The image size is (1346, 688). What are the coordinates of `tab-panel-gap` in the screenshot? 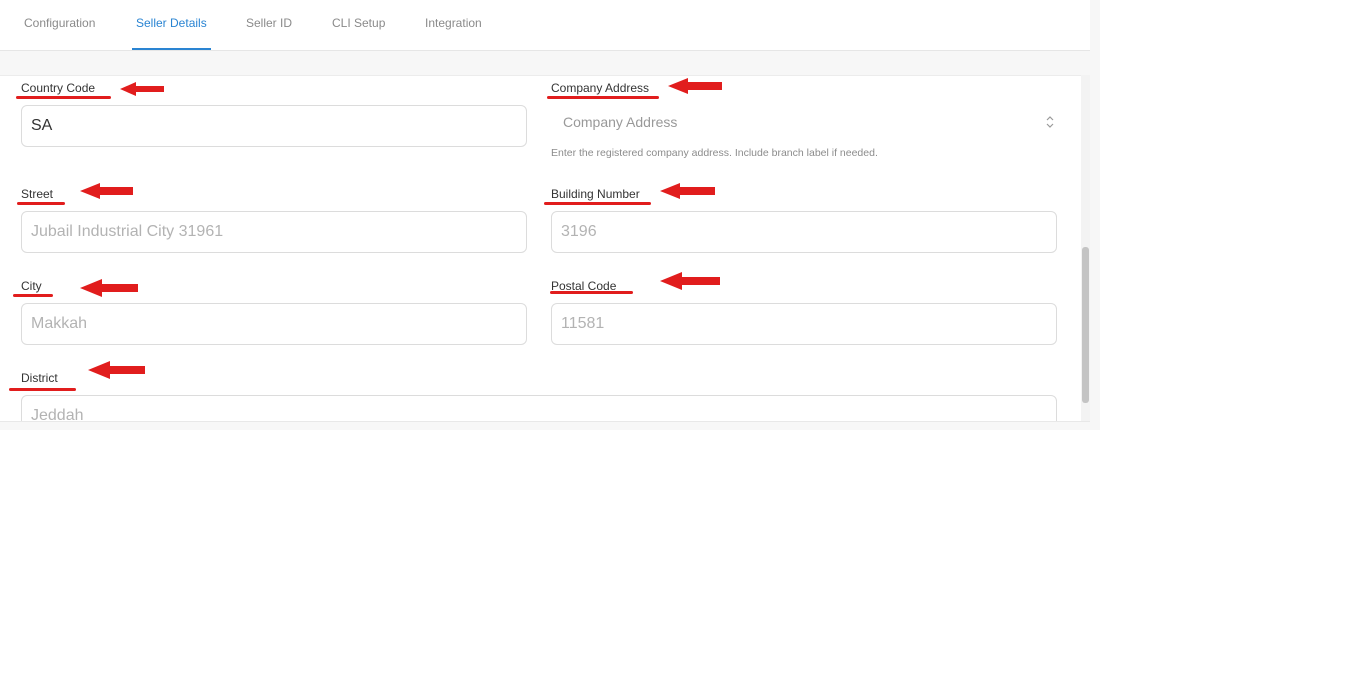 It's located at (545, 63).